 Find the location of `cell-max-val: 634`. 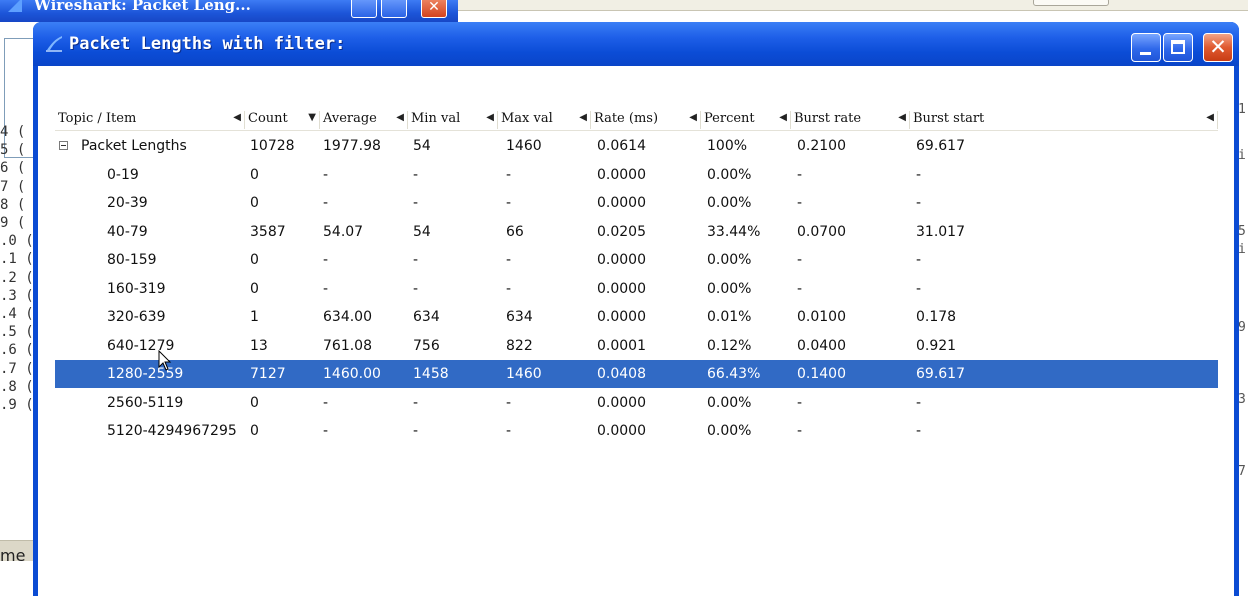

cell-max-val: 634 is located at coordinates (519, 317).